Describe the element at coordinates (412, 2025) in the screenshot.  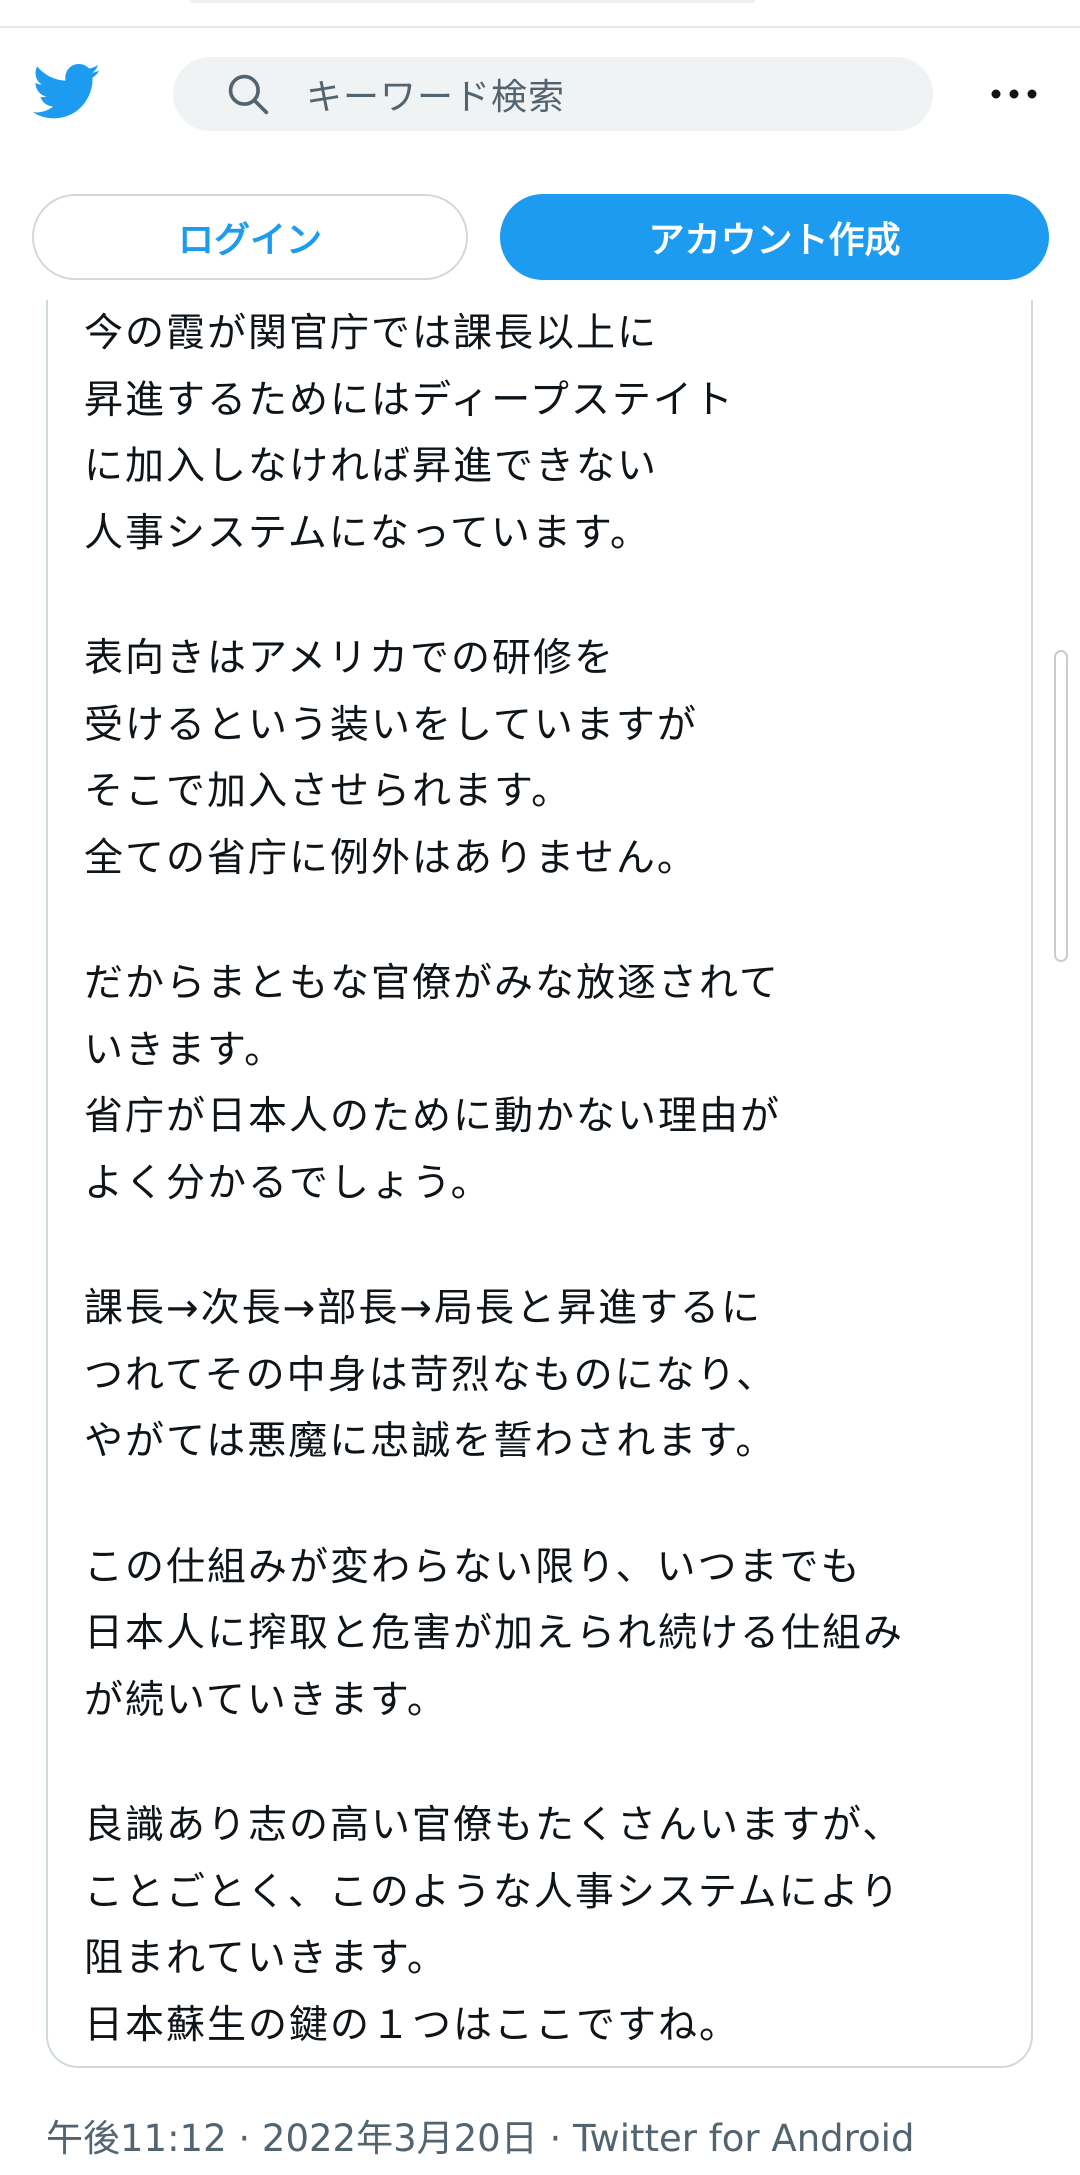
I see `tweet-line: 日本蘇生の鍵の１つはここですね。` at that location.